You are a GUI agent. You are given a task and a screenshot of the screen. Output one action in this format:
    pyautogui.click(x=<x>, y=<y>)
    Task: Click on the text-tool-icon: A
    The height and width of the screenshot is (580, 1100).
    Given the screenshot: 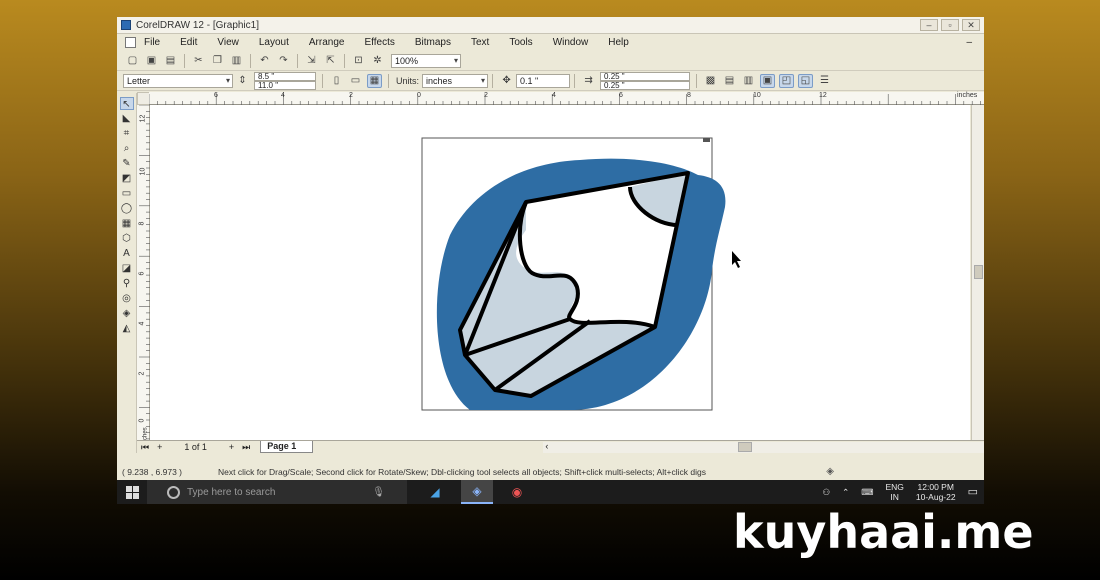 What is the action you would take?
    pyautogui.click(x=127, y=253)
    